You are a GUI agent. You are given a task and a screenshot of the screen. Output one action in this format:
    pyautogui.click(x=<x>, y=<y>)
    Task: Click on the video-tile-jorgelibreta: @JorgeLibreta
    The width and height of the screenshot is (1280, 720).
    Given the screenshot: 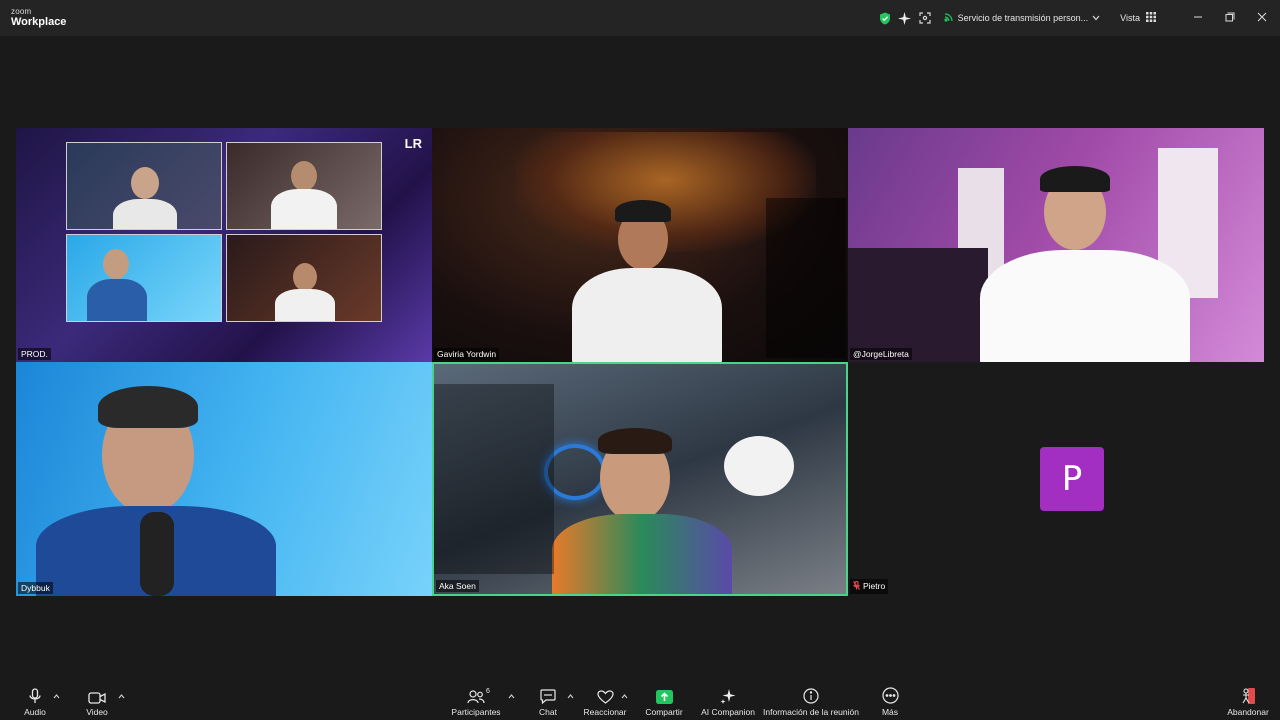 What is the action you would take?
    pyautogui.click(x=1056, y=245)
    